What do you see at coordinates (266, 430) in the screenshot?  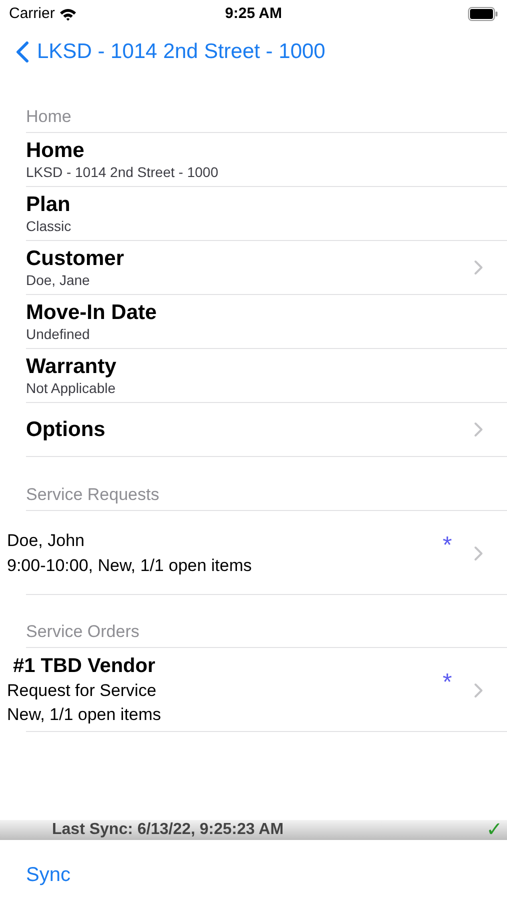 I see `list-row: Options` at bounding box center [266, 430].